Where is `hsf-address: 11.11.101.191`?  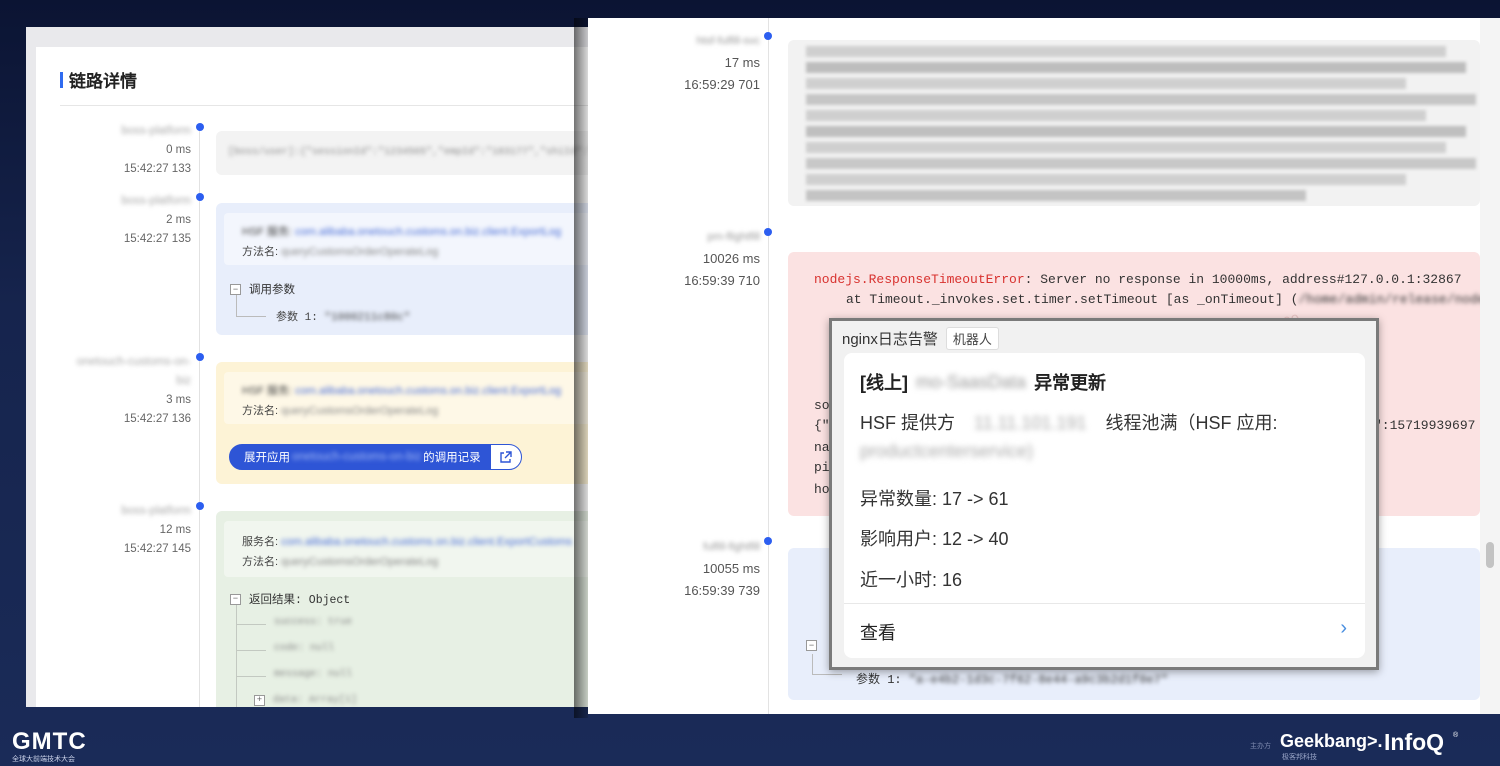
hsf-address: 11.11.101.191 is located at coordinates (1030, 423).